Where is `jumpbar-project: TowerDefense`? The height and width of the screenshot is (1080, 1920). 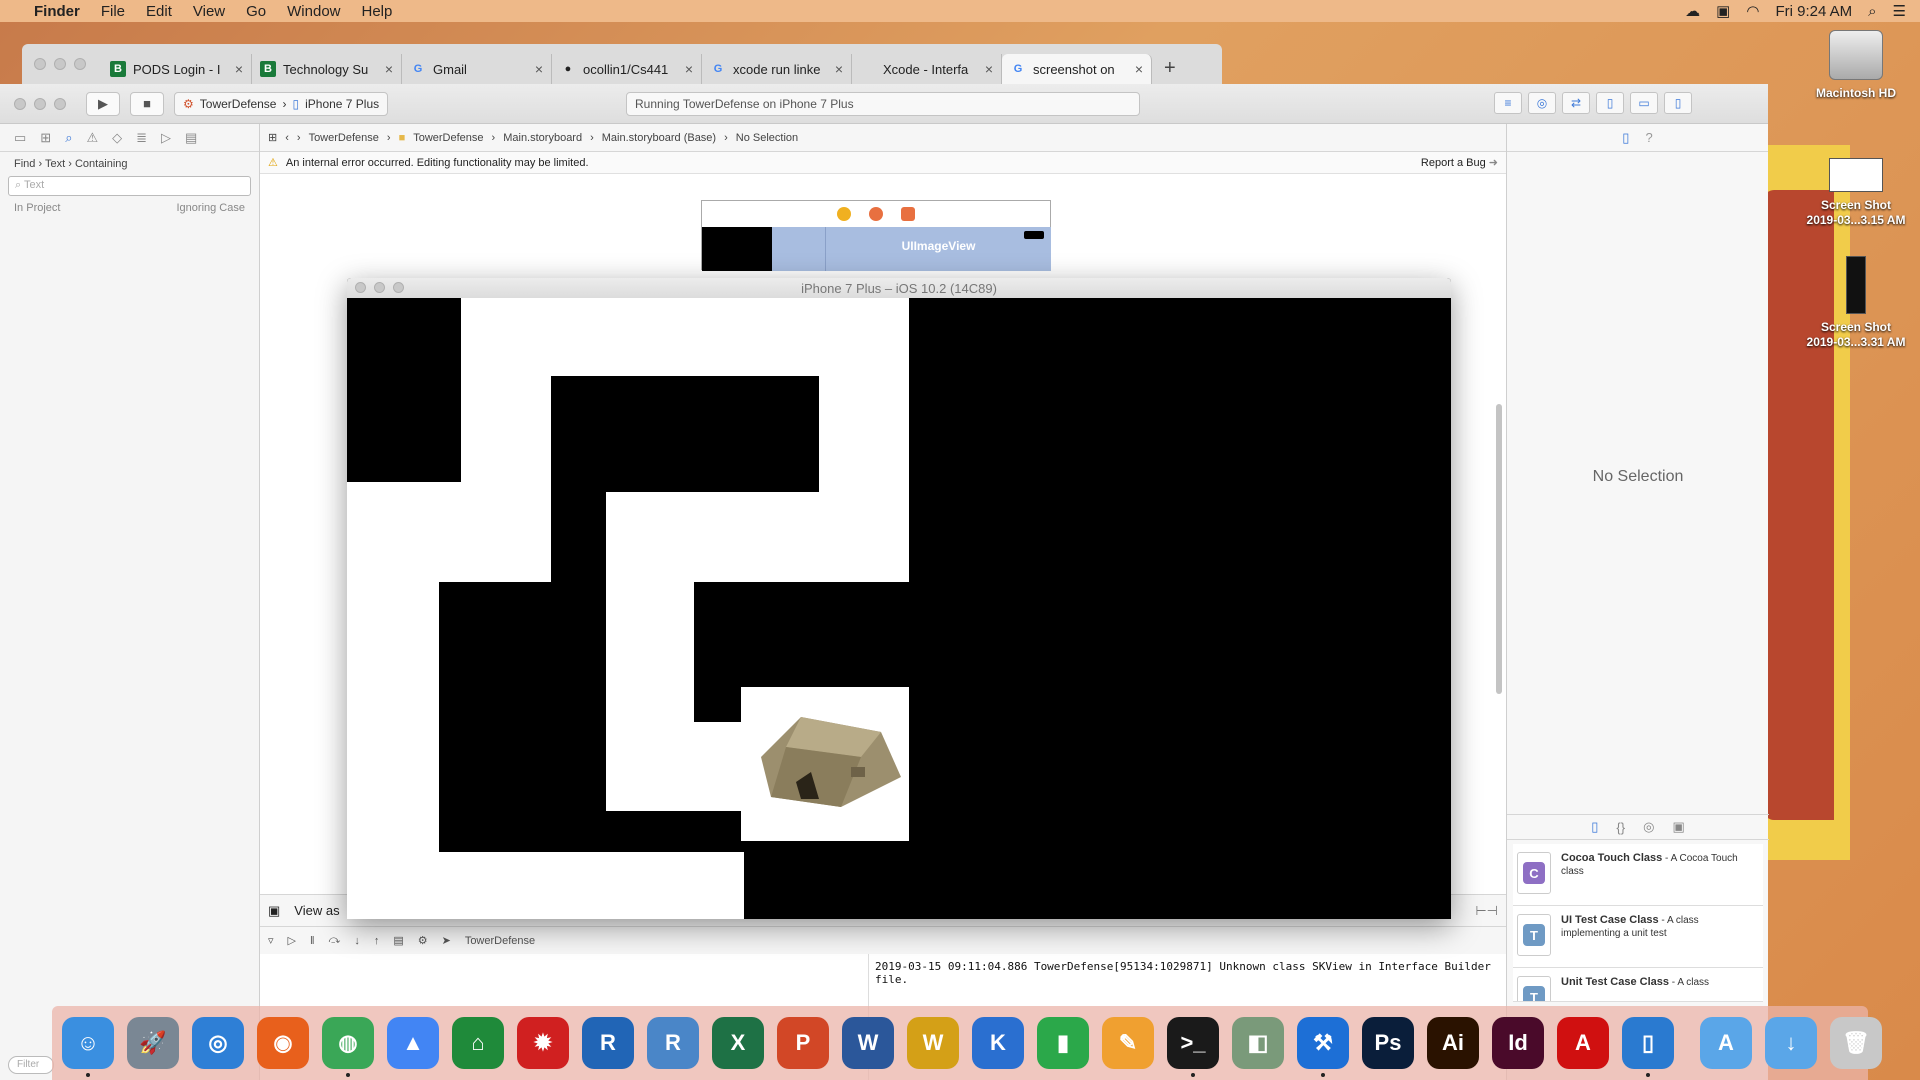 jumpbar-project: TowerDefense is located at coordinates (344, 138).